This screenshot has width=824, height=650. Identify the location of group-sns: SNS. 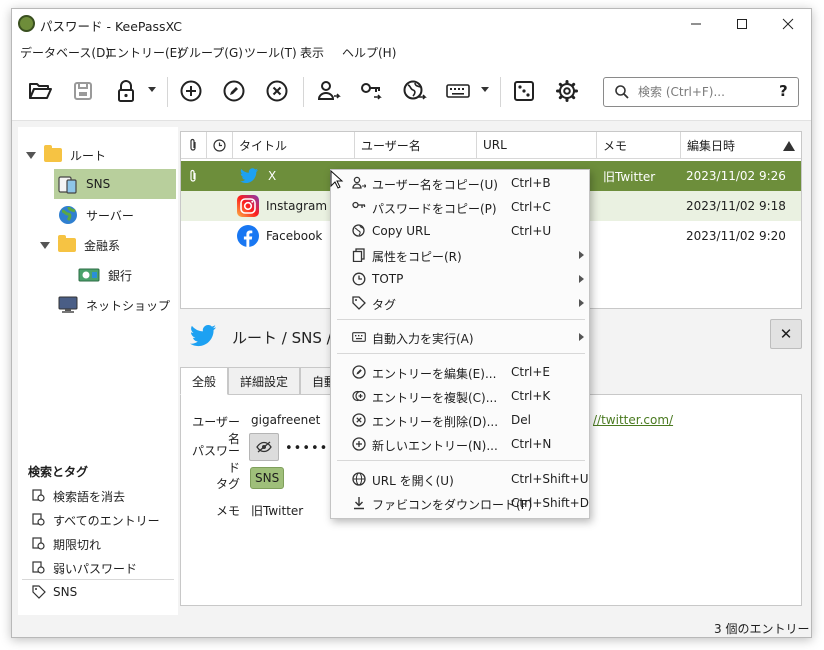
(115, 184).